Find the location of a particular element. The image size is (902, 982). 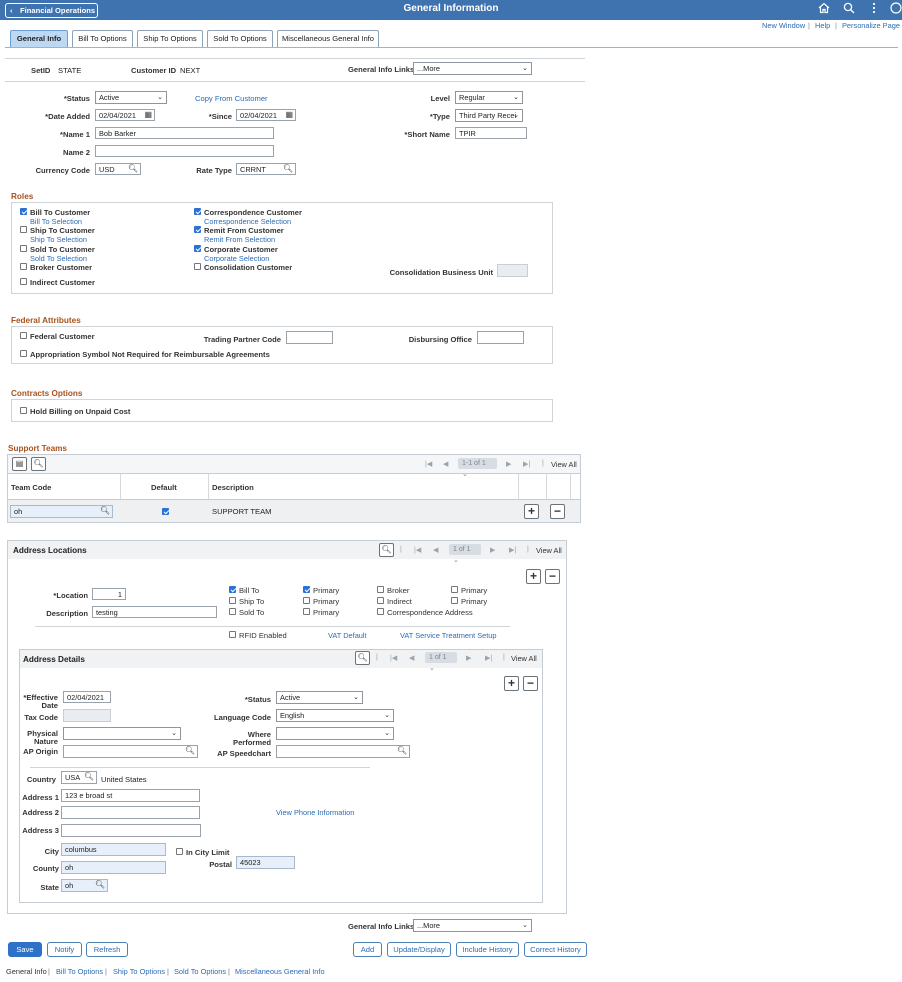

footer-bill-to-options: Bill To Options is located at coordinates (79, 971).